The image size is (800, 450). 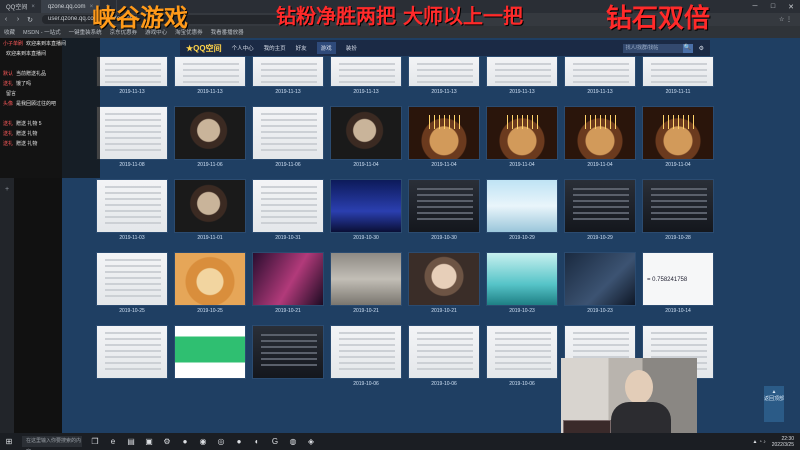 I want to click on task-view-icon: ❐, so click(x=95, y=441).